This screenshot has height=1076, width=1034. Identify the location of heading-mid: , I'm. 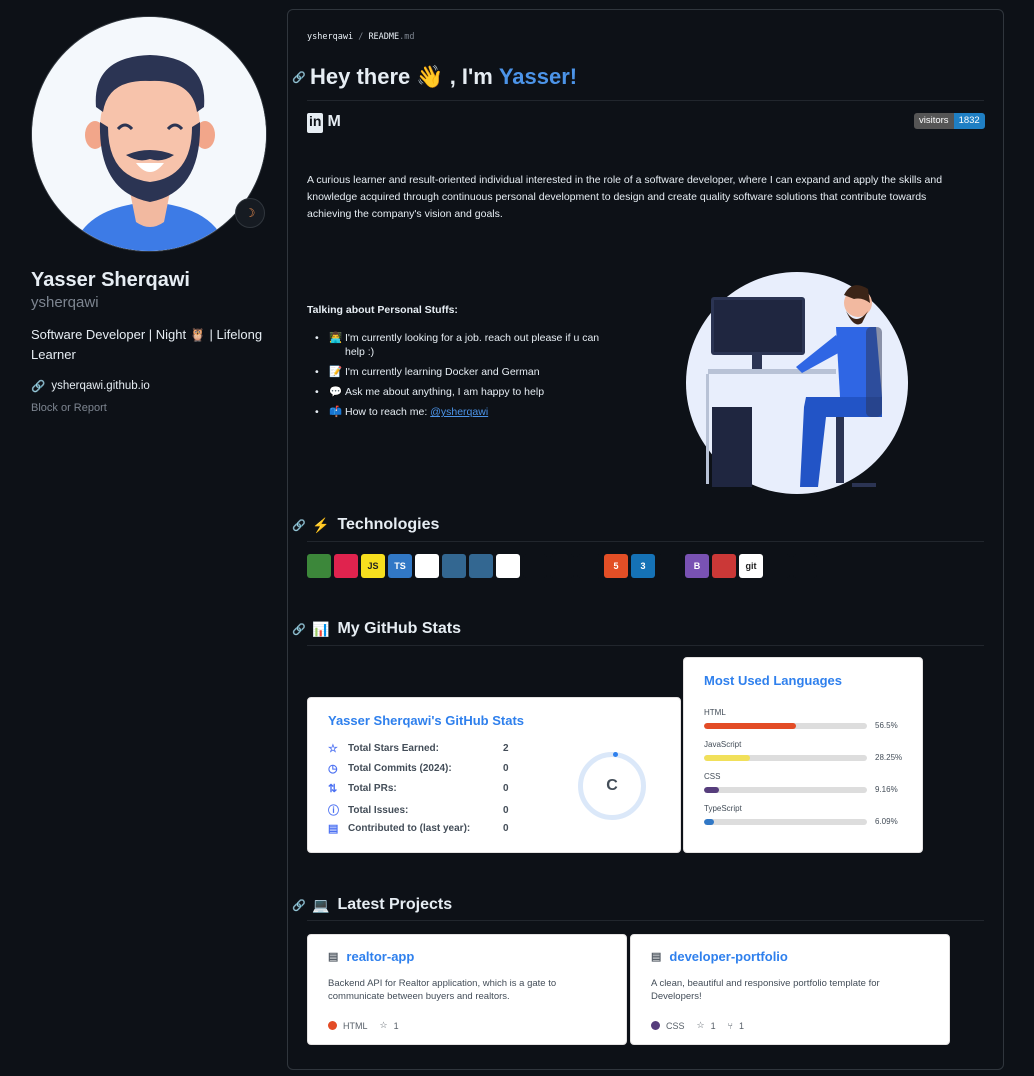
(471, 76).